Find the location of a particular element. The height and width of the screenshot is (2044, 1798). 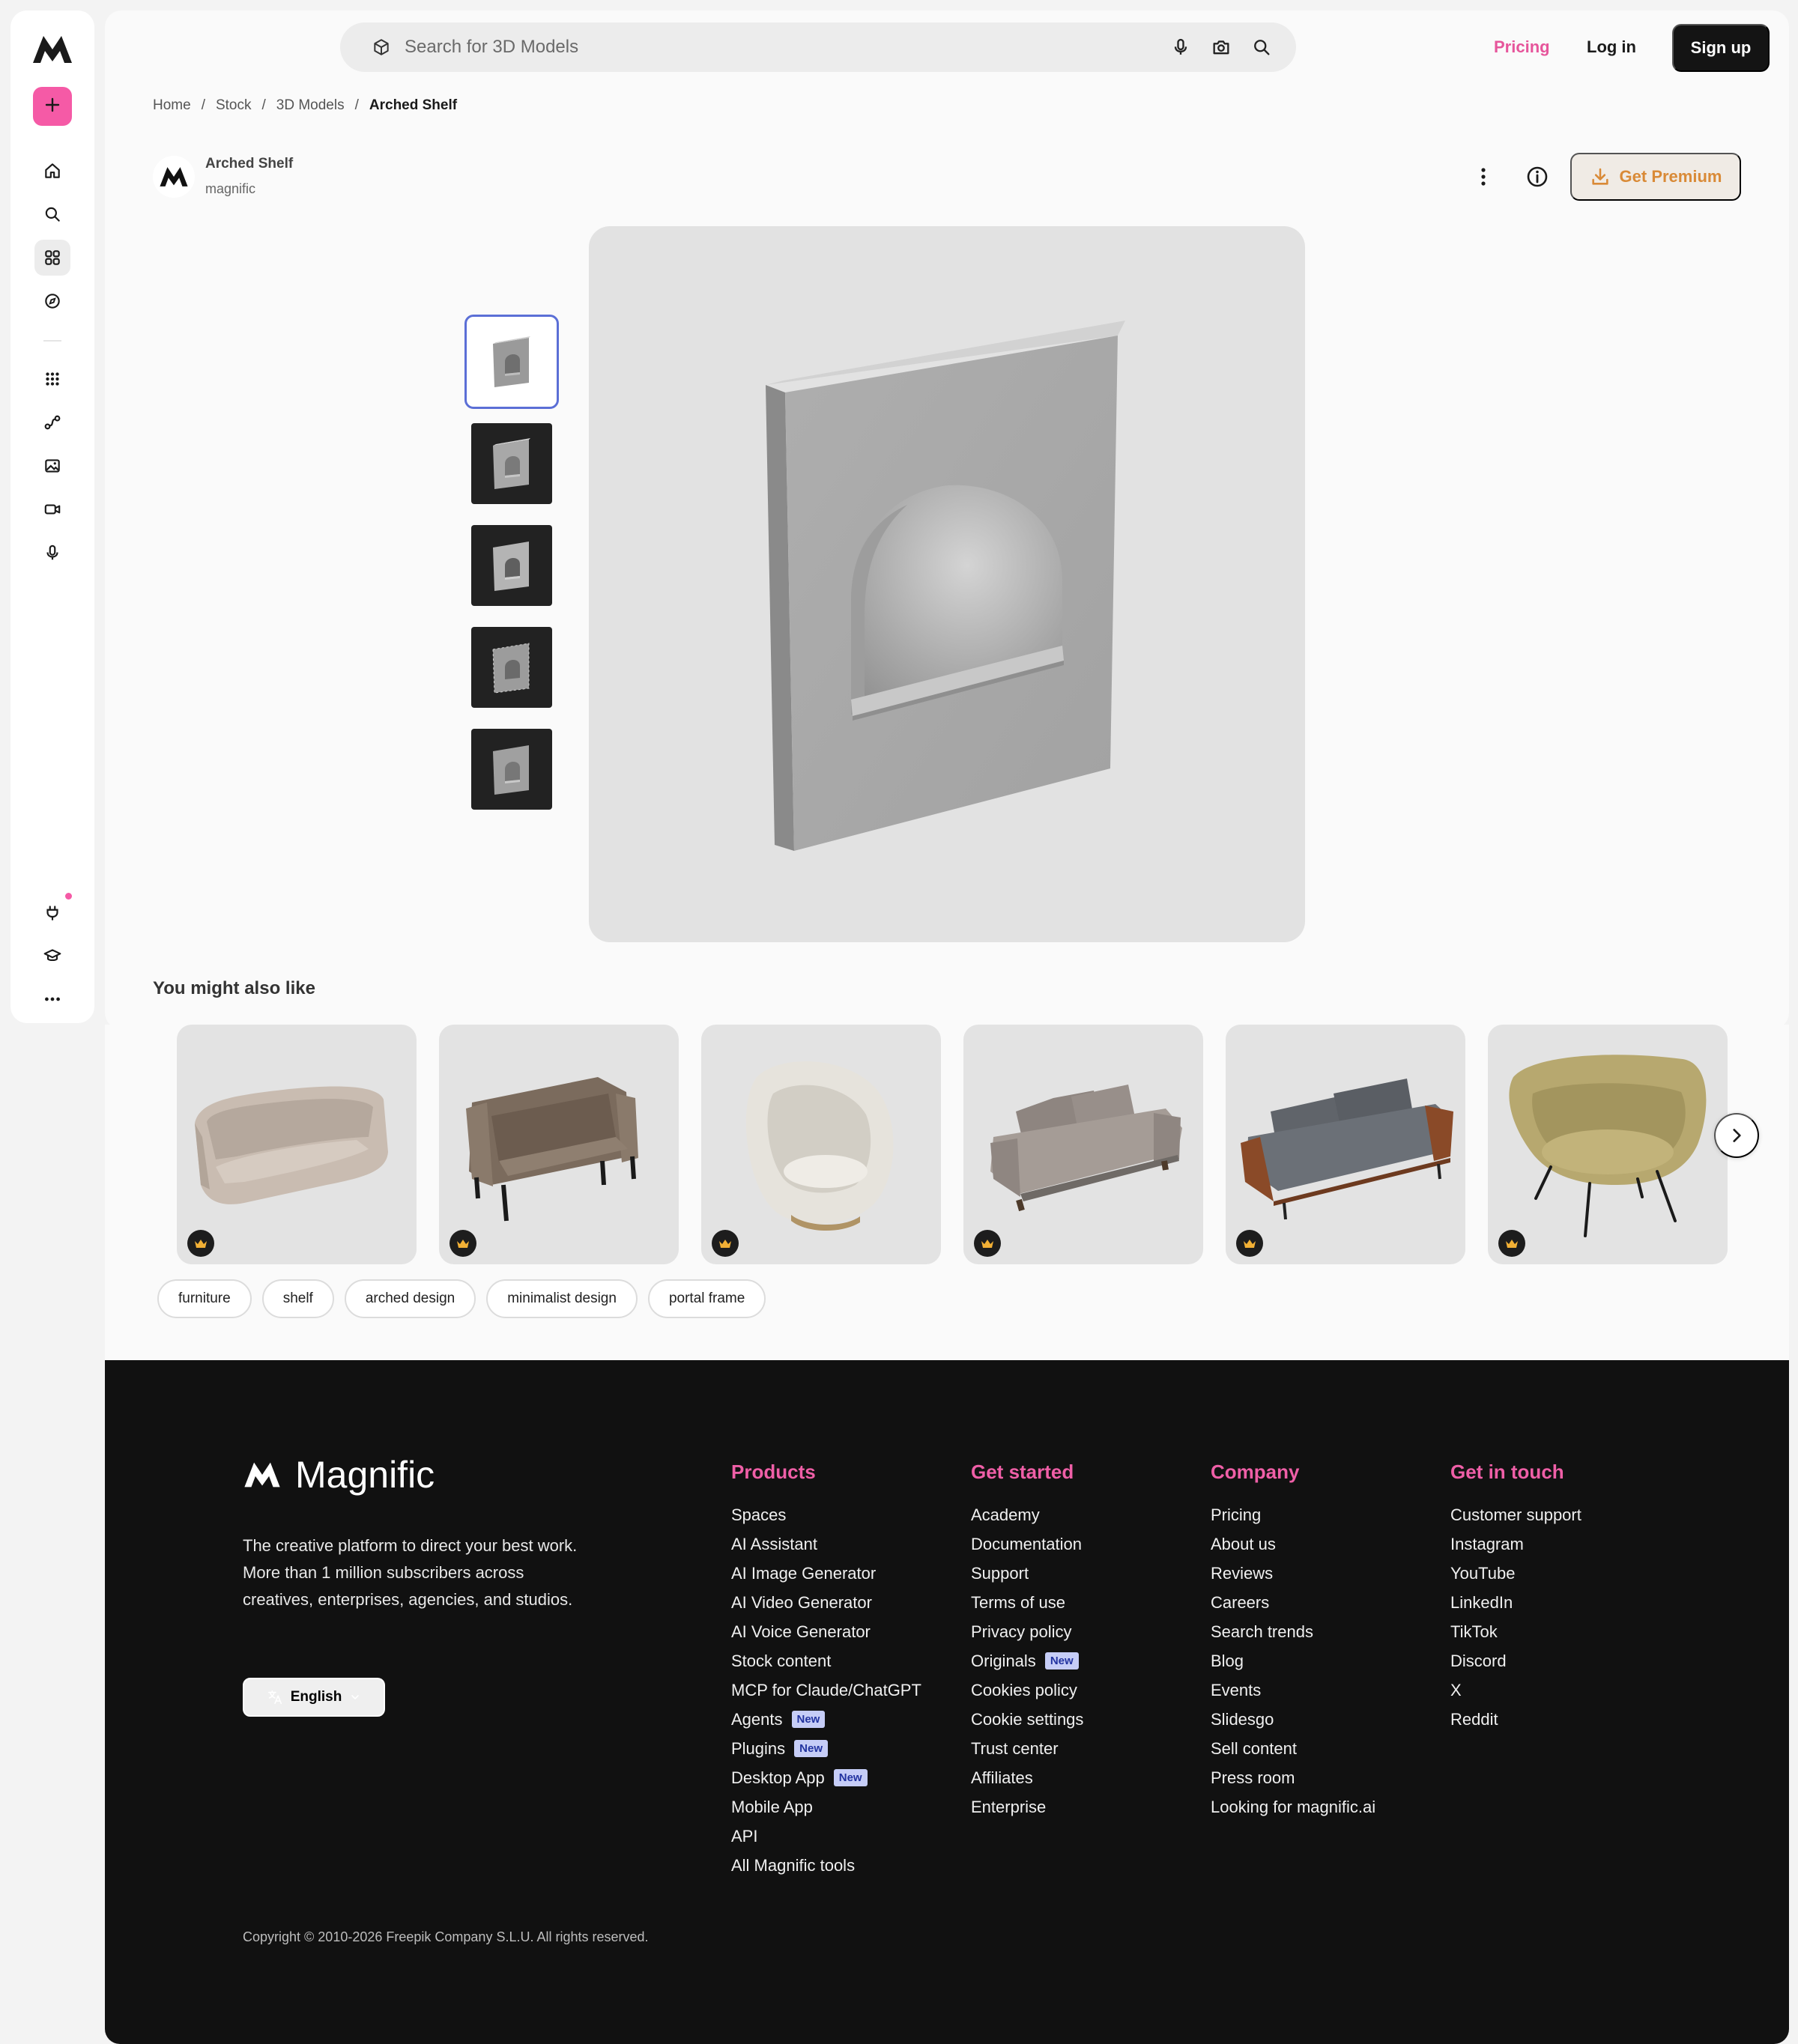

footer-link-label: Events is located at coordinates (1236, 1689).